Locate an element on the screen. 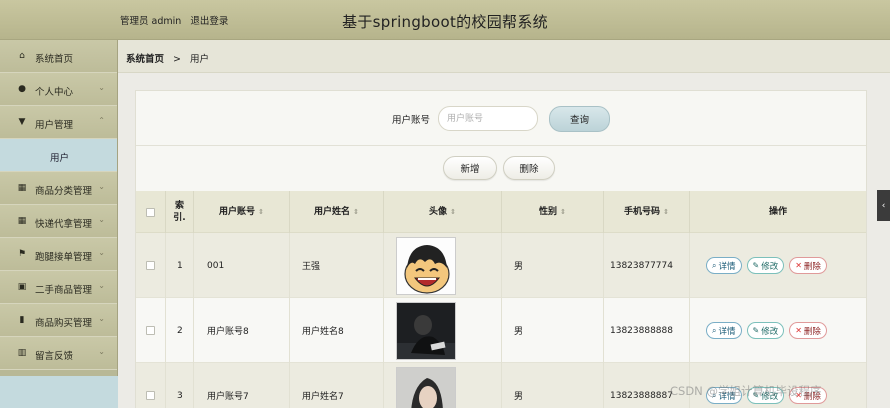  cell-name: 王强 is located at coordinates (337, 265).